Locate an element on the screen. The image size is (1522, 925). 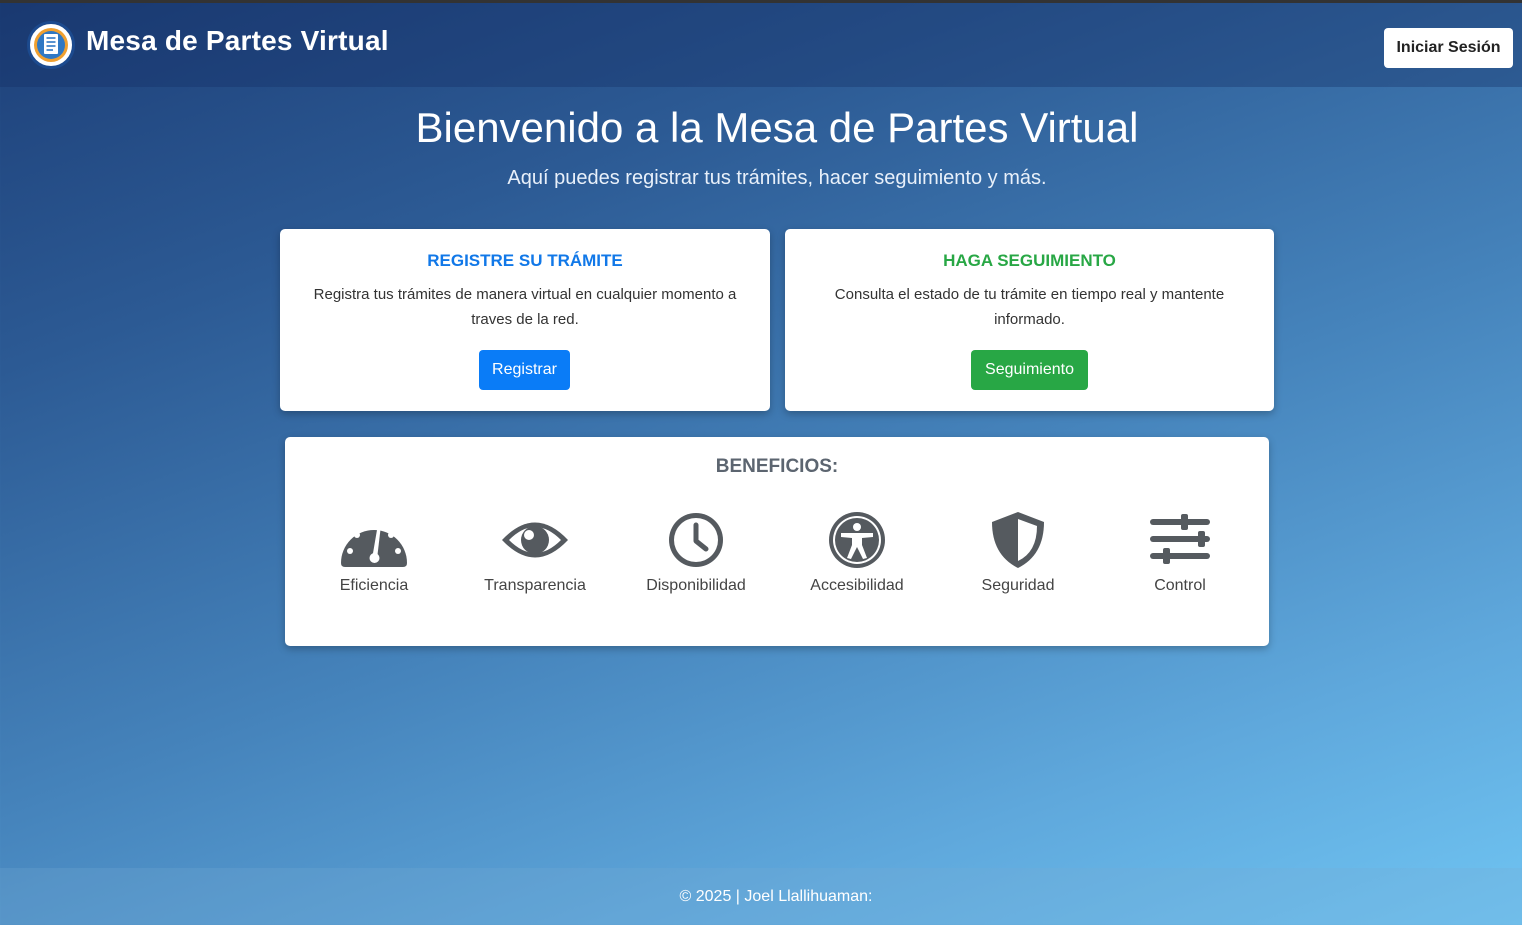
page-title: Bienvenido a la Mesa de Partes Virtual is located at coordinates (777, 127).